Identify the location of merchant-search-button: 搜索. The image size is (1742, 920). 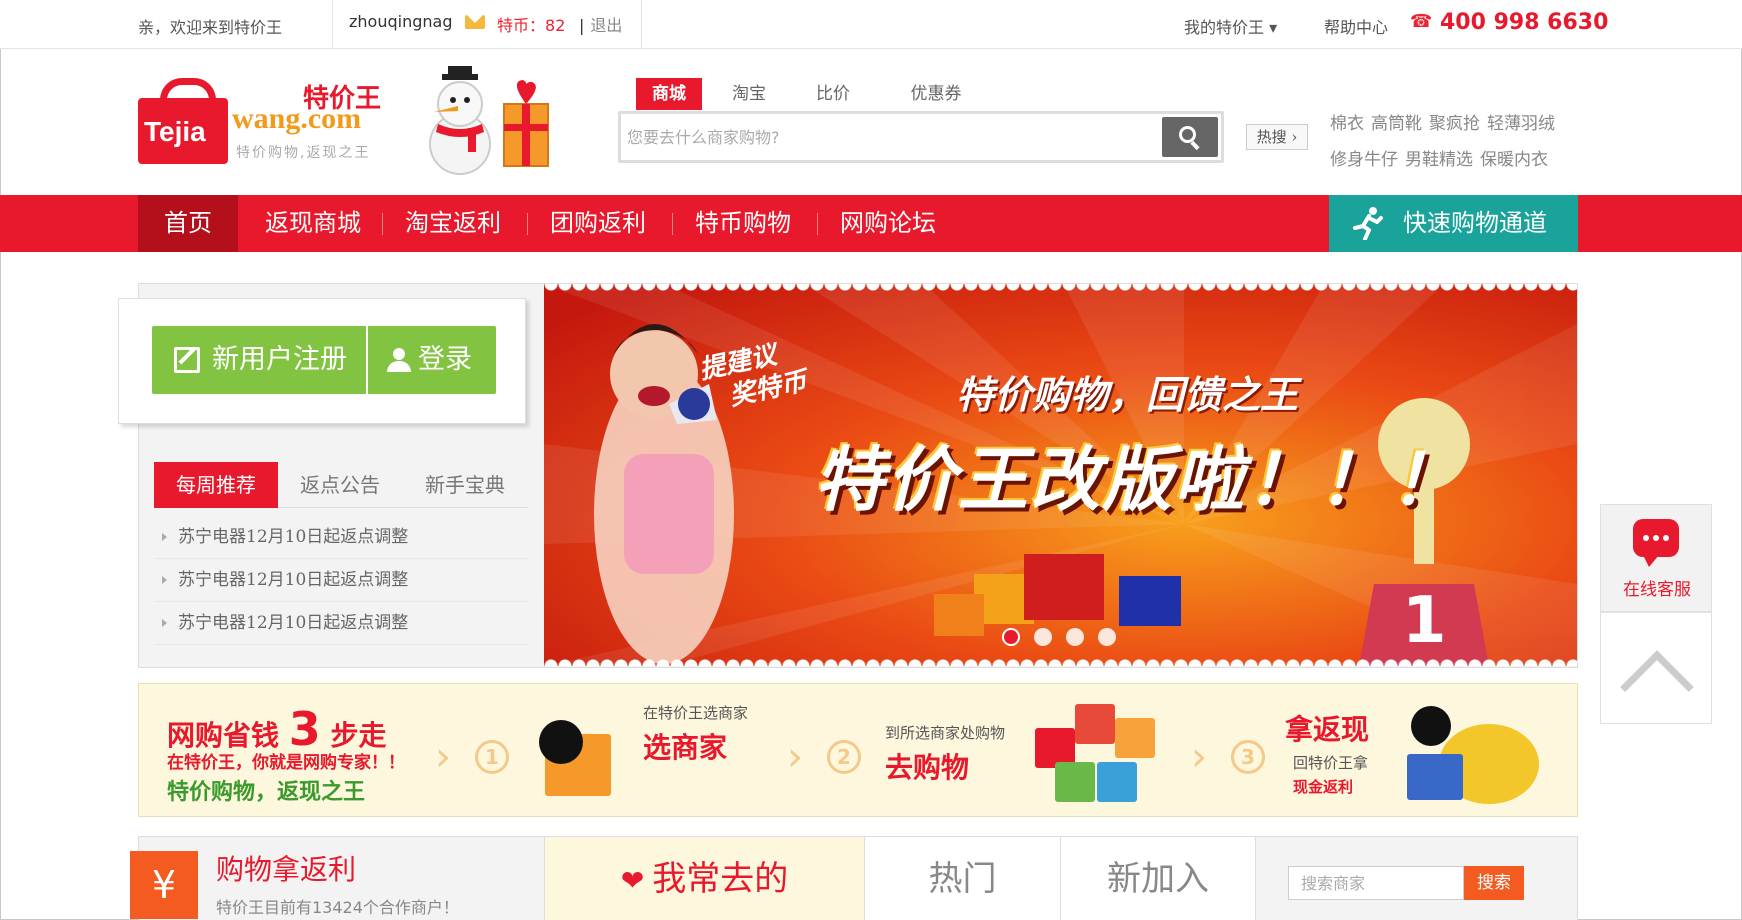
(1494, 883).